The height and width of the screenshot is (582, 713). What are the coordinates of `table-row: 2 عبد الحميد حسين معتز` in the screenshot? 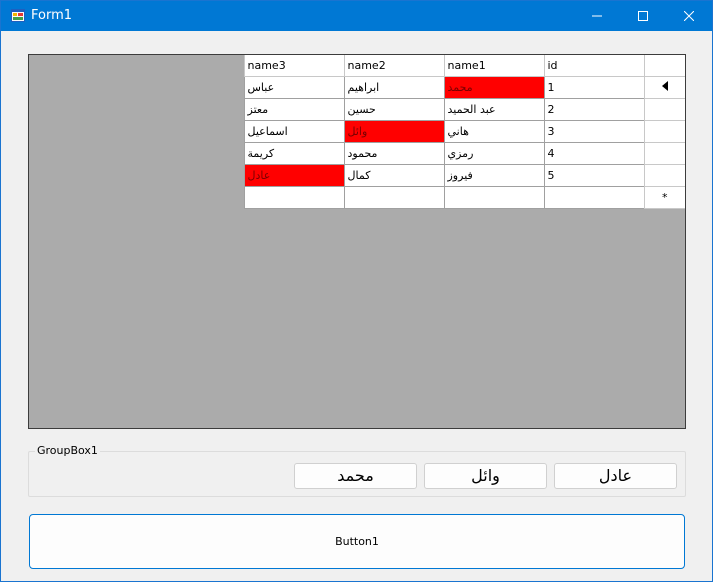 It's located at (464, 109).